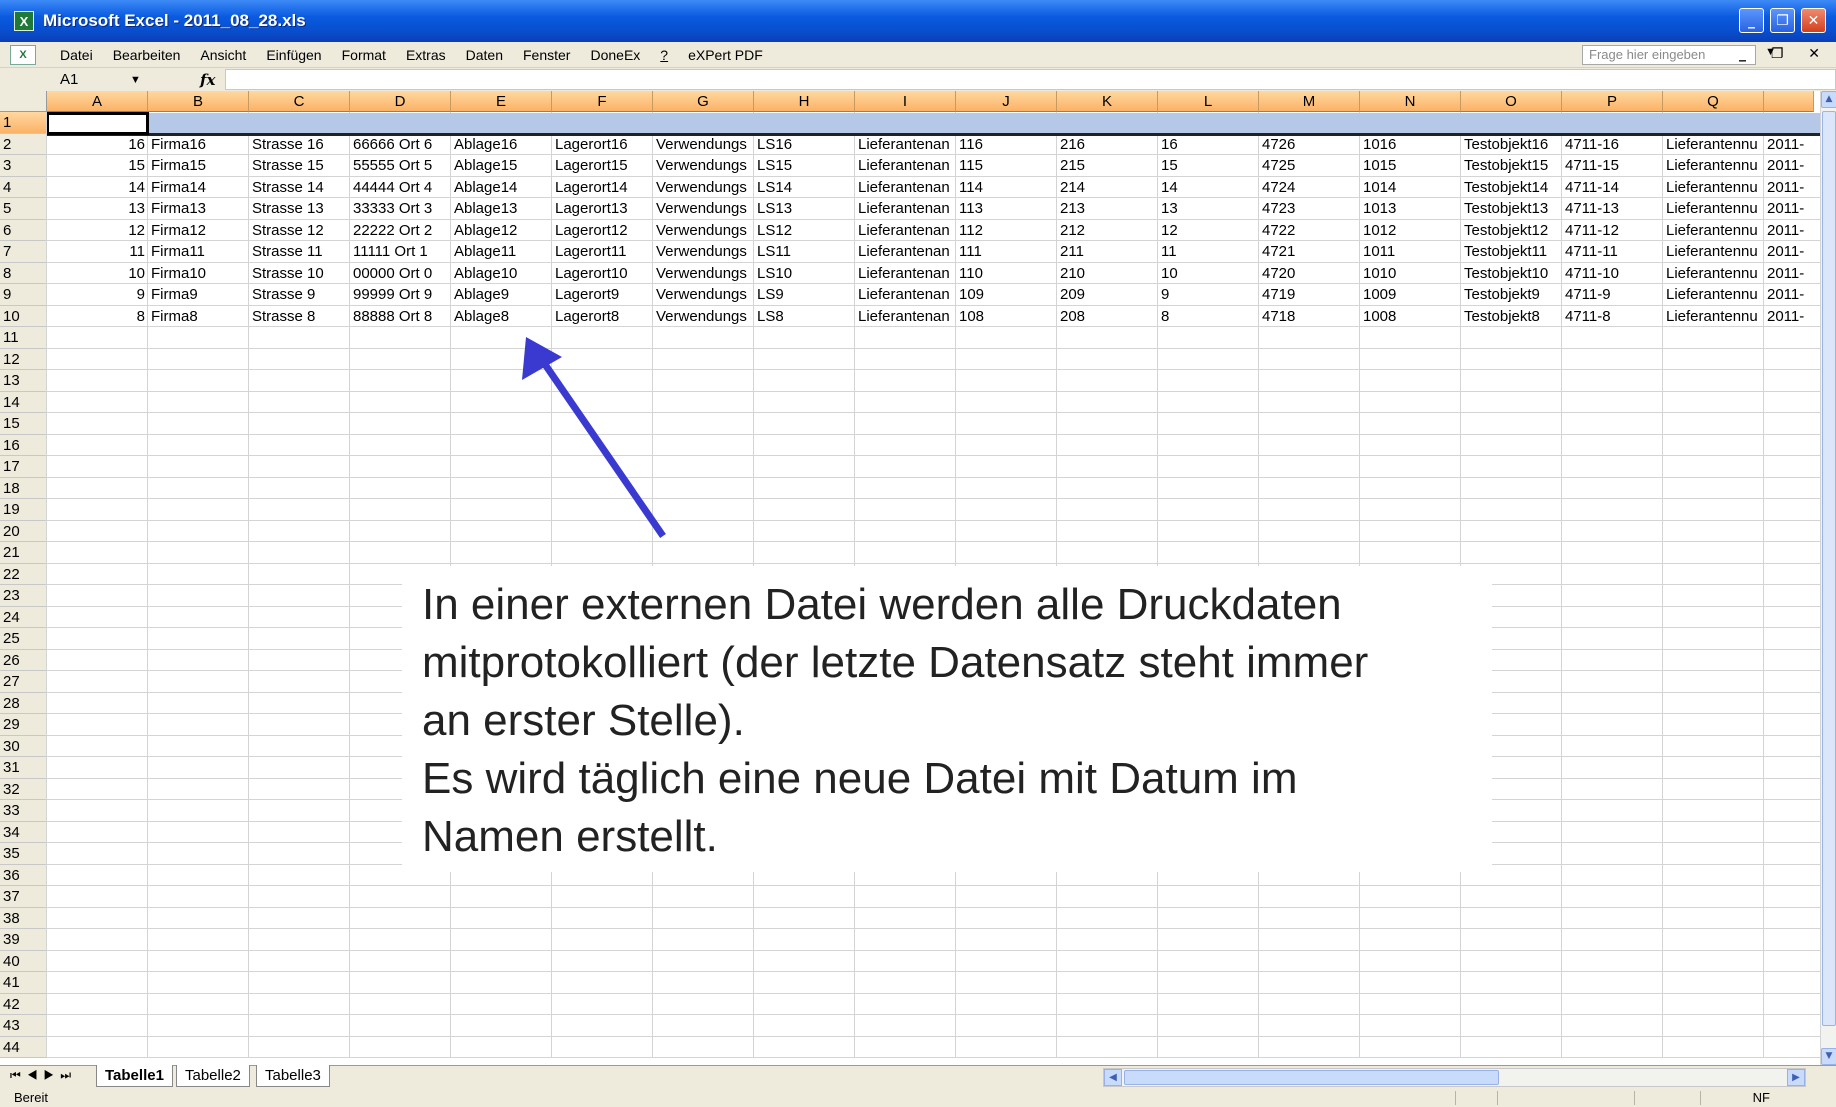 The height and width of the screenshot is (1107, 1836). I want to click on cell-r7: 2011-, so click(1789, 251).